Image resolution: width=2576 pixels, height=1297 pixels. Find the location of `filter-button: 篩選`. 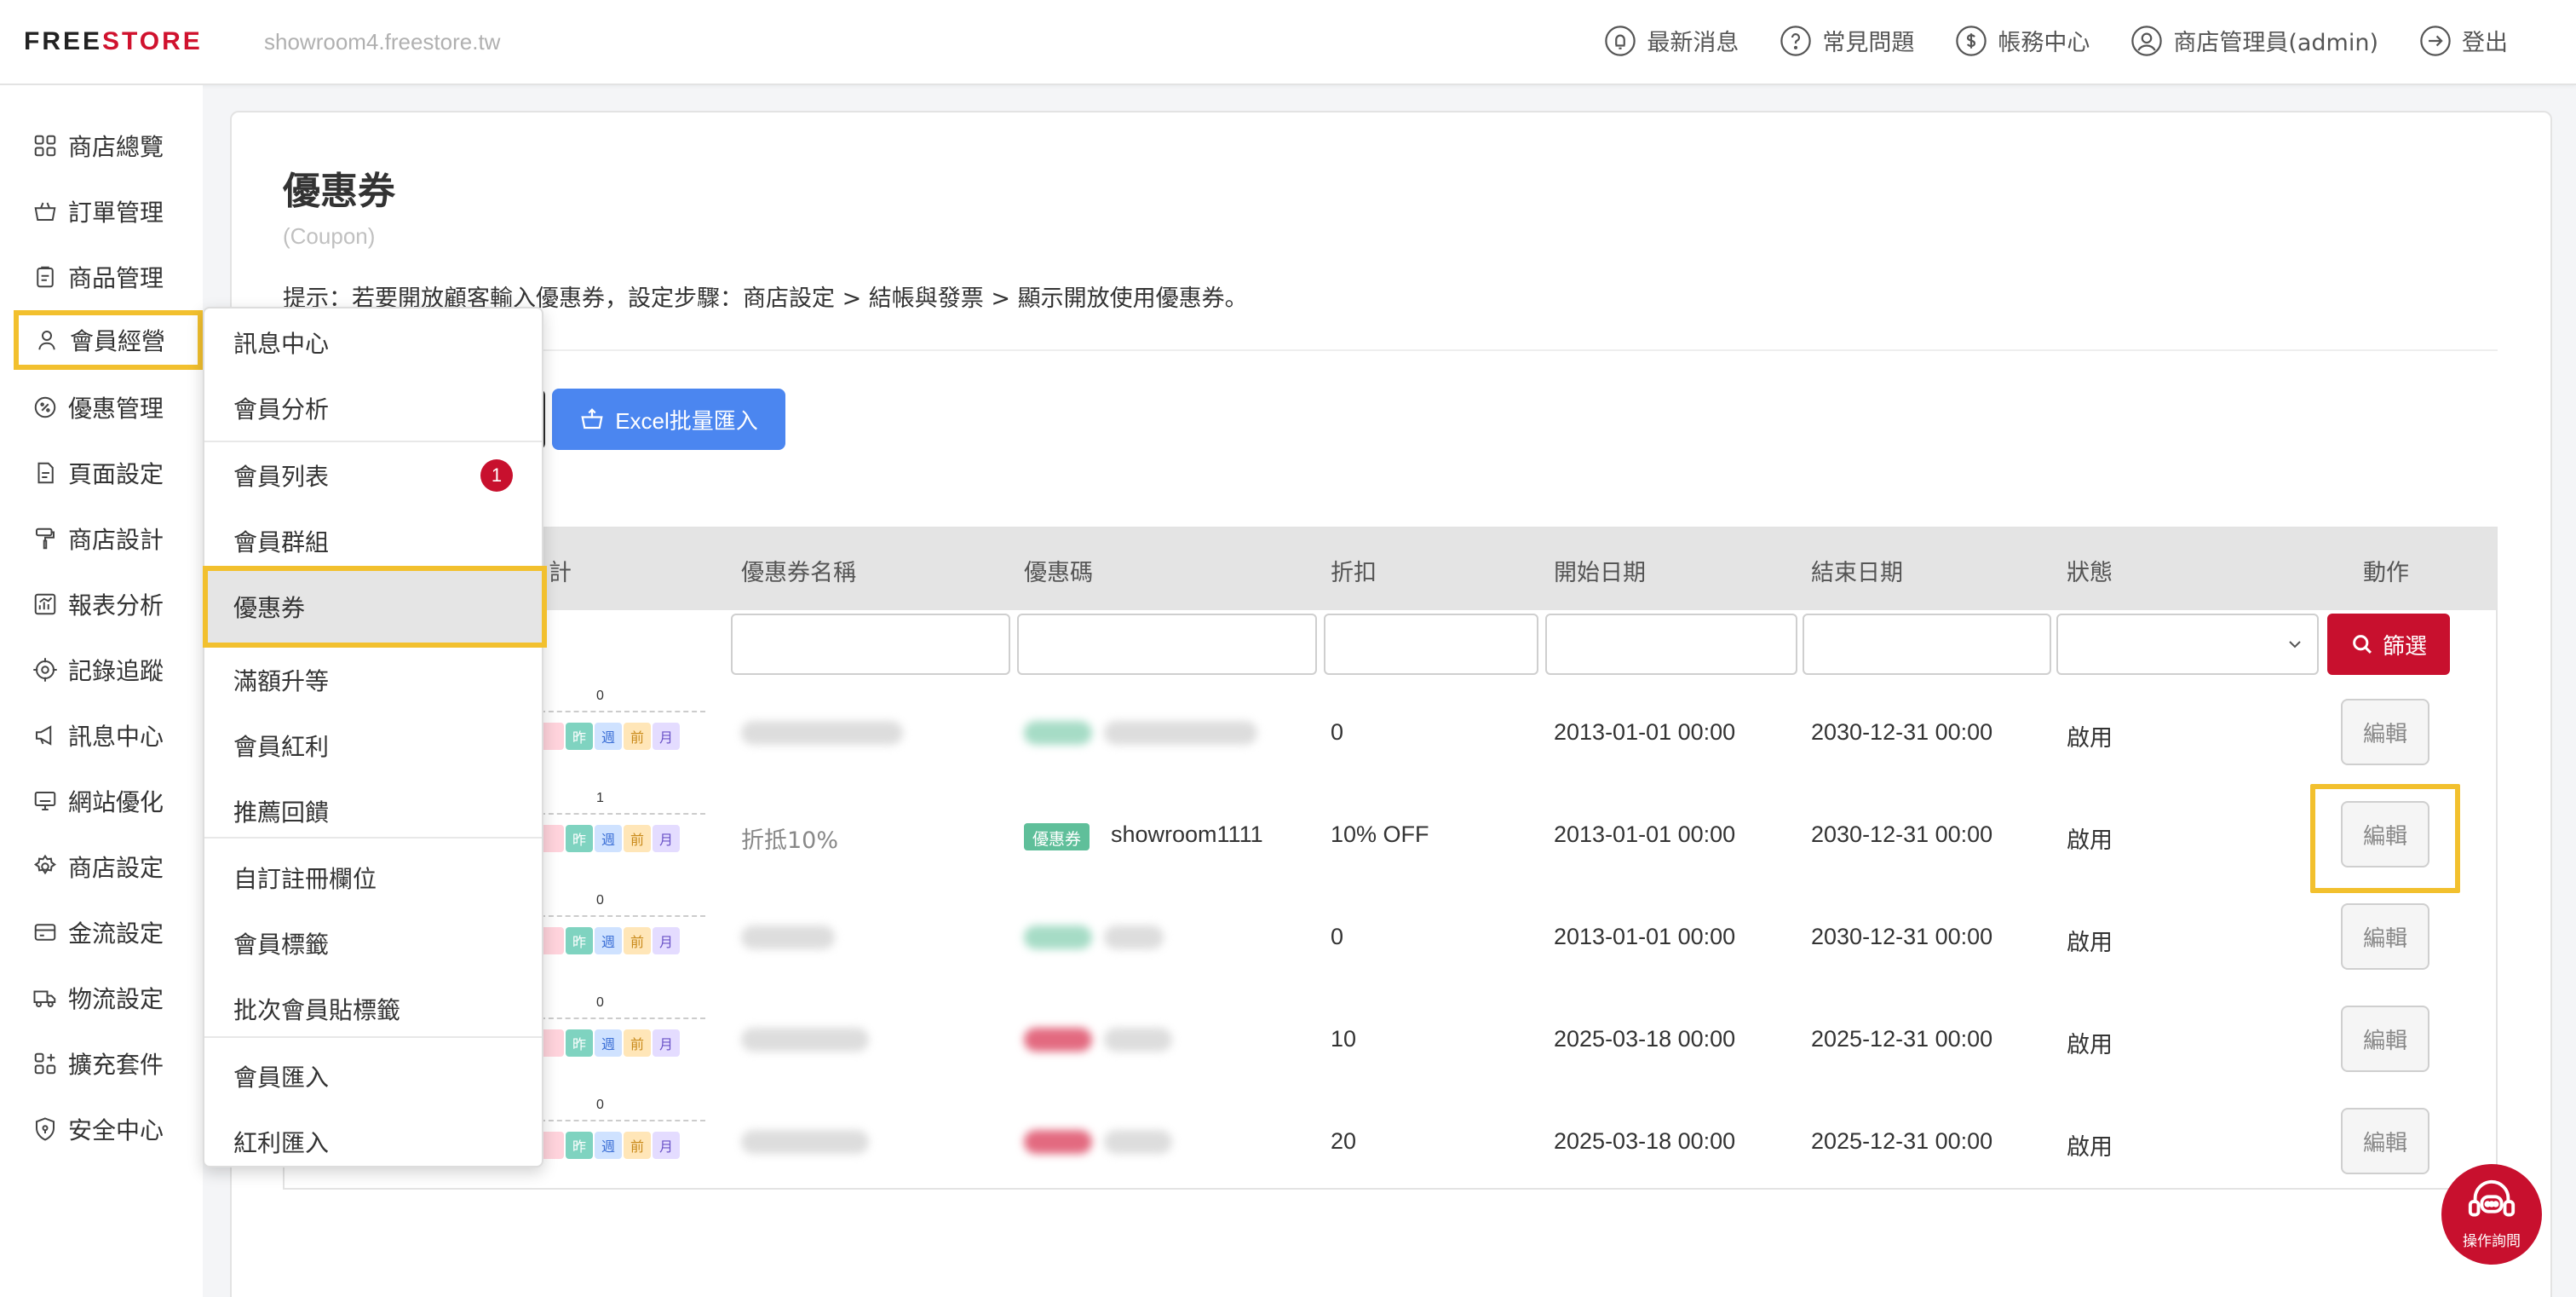

filter-button: 篩選 is located at coordinates (2389, 644).